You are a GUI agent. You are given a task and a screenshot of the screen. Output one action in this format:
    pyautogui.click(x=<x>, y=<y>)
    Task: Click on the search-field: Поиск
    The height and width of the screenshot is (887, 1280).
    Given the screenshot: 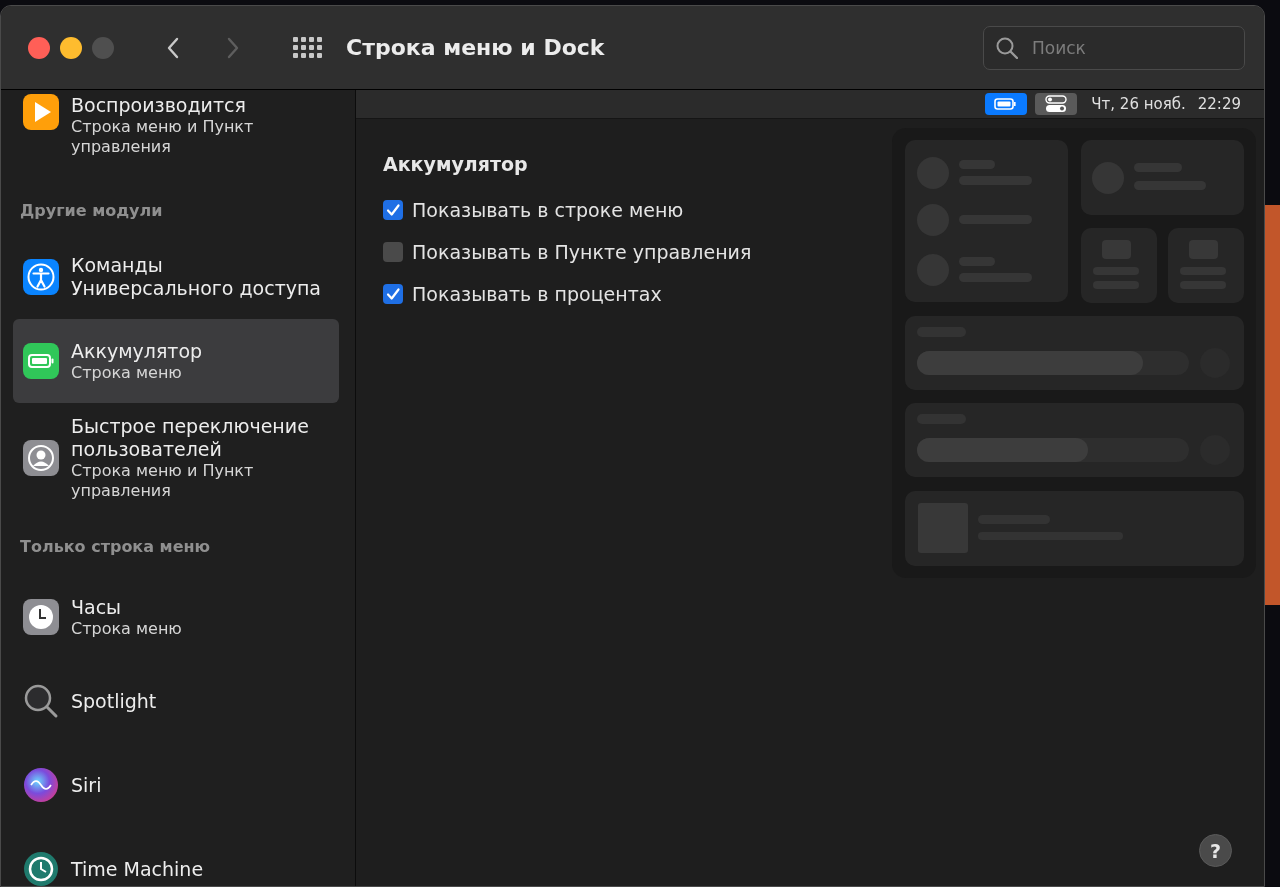 What is the action you would take?
    pyautogui.click(x=1114, y=47)
    